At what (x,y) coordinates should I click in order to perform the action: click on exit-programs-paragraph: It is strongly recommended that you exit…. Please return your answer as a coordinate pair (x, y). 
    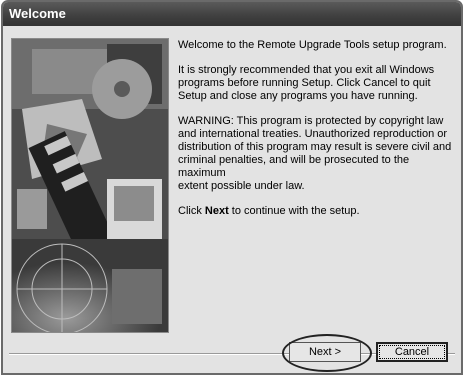
    Looking at the image, I should click on (306, 83).